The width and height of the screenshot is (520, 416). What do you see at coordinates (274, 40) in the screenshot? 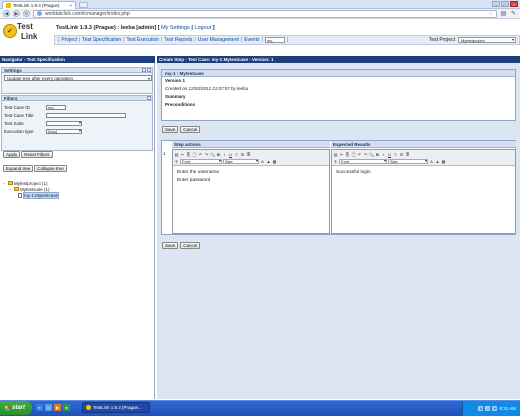
I see `testcase-search-input: my-` at bounding box center [274, 40].